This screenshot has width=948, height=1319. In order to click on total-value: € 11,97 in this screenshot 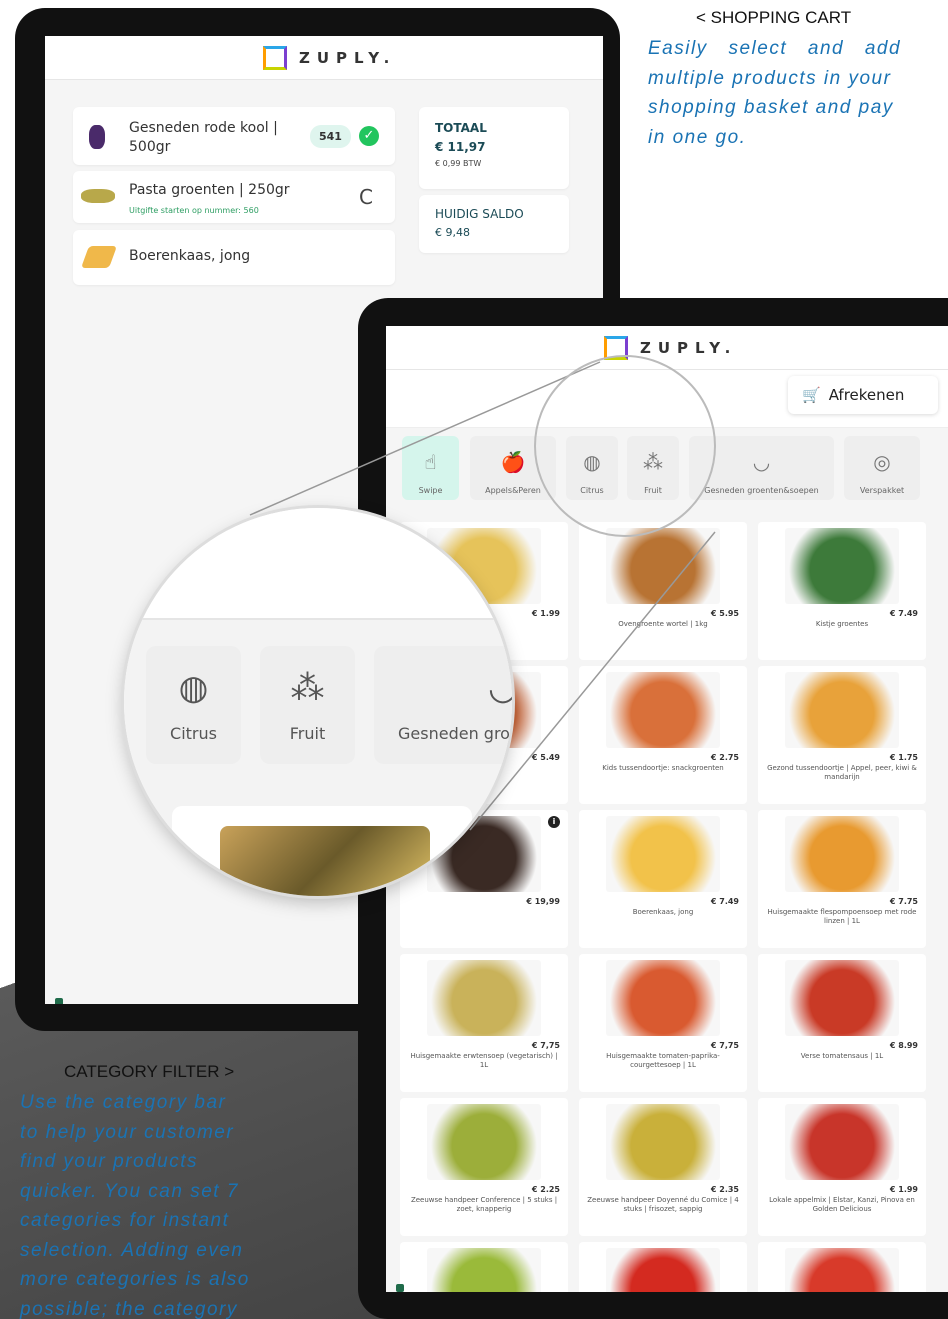, I will do `click(460, 147)`.